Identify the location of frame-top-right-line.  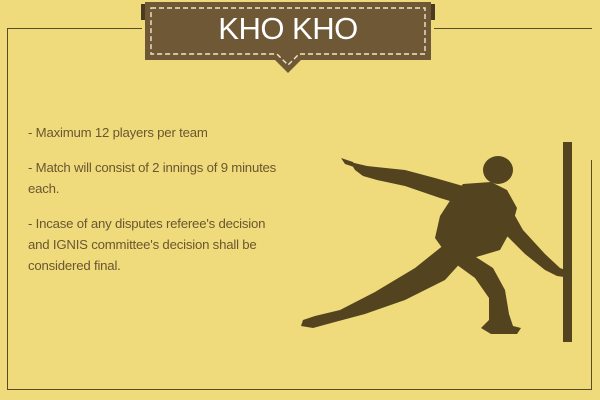
(513, 28).